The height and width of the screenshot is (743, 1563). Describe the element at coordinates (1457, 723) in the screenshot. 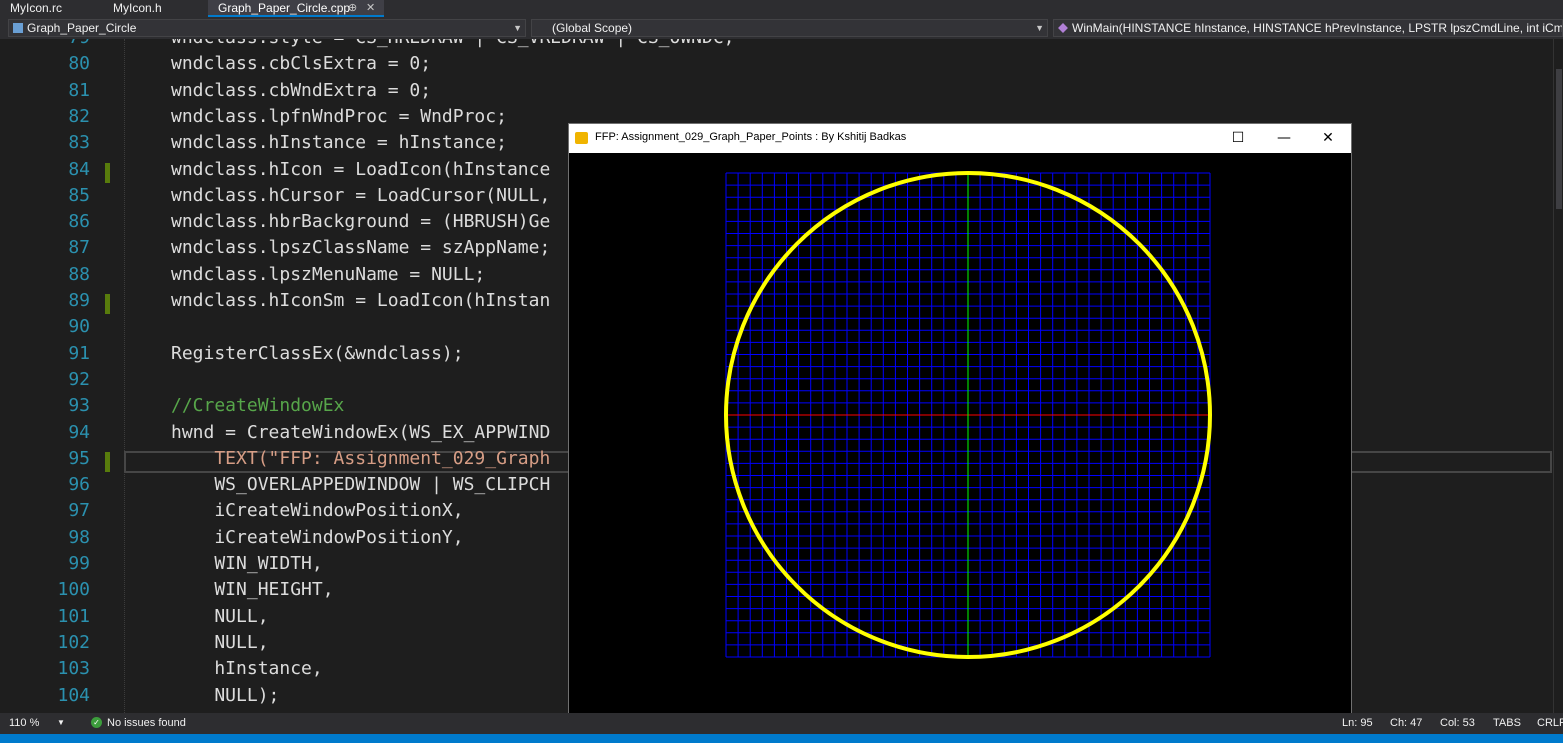

I see `col-indicator: Col: 53` at that location.